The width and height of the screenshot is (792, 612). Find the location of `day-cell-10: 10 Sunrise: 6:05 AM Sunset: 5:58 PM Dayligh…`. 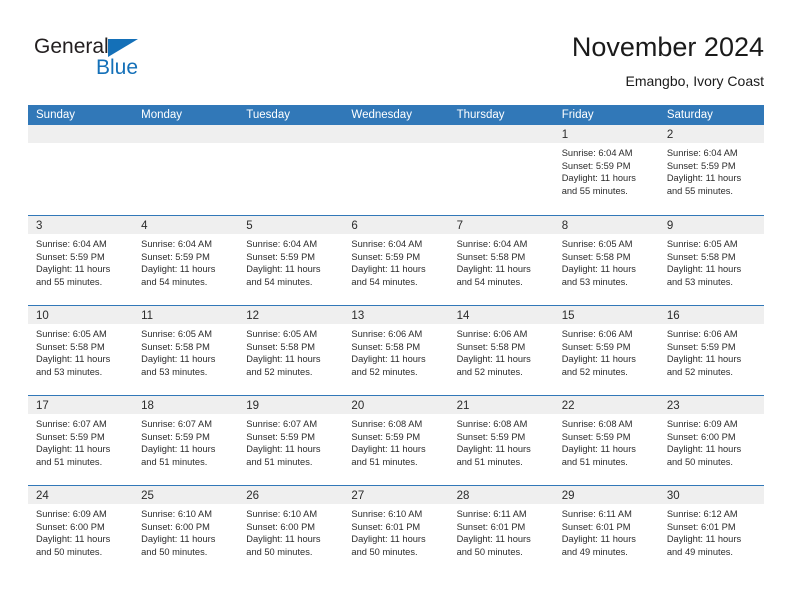

day-cell-10: 10 Sunrise: 6:05 AM Sunset: 5:58 PM Dayligh… is located at coordinates (81, 350).